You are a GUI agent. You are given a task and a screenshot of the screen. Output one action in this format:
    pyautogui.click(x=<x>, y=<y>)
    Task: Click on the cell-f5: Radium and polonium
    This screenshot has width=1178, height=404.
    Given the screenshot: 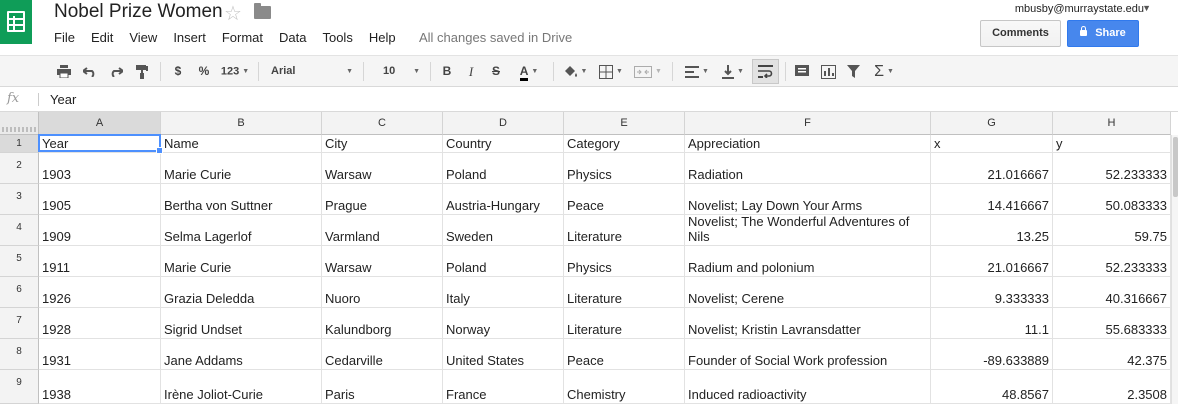 What is the action you would take?
    pyautogui.click(x=808, y=261)
    